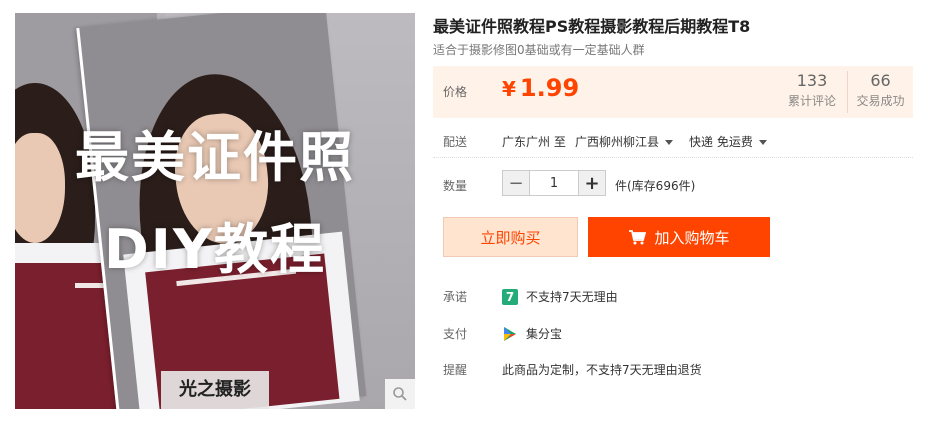  I want to click on reminder-row: 提醒 此商品为定制，不支持7天无理由退货, so click(673, 368).